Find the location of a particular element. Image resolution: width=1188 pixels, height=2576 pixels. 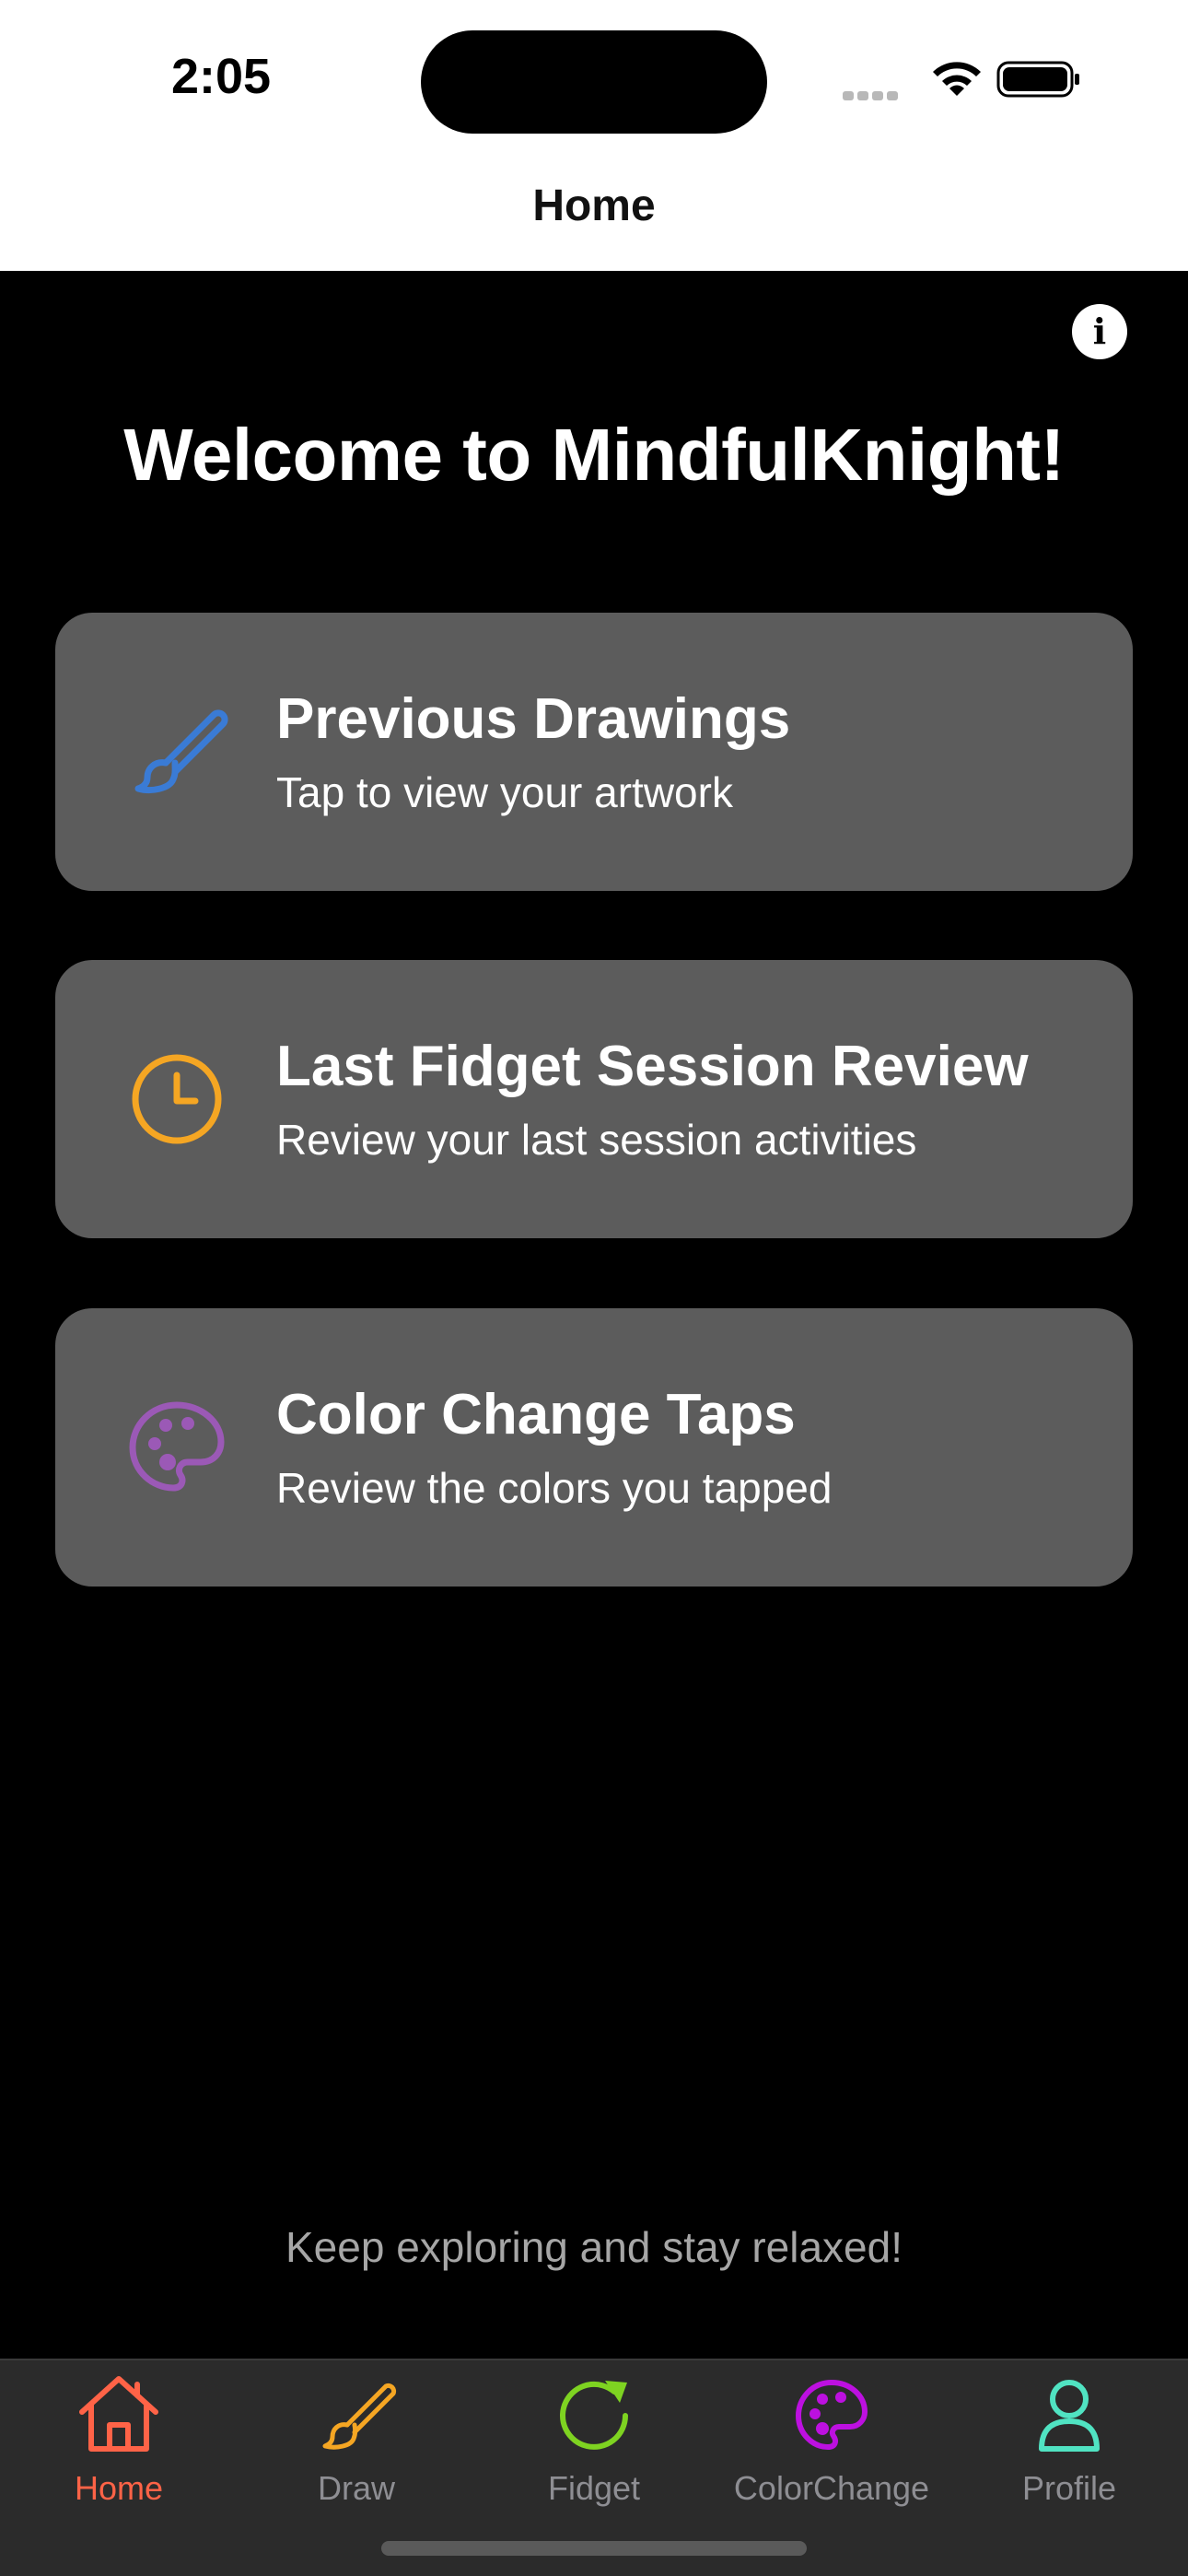

tab-label: Fidget is located at coordinates (594, 2488).